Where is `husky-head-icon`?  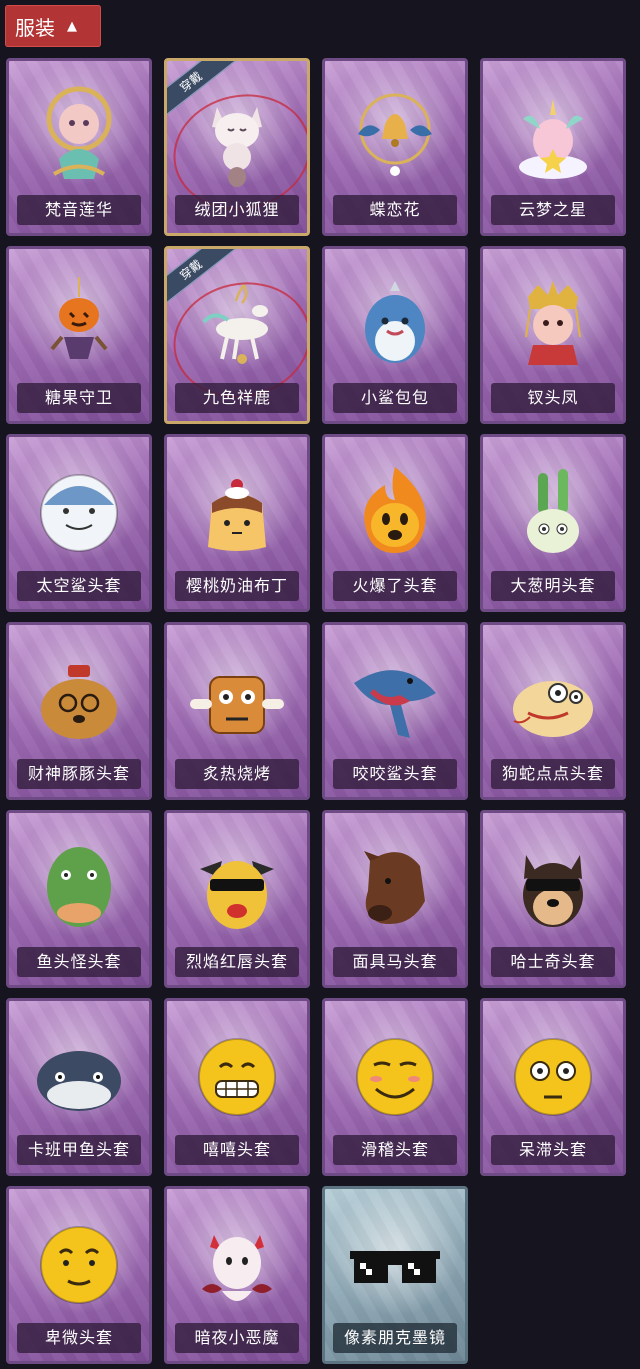
husky-head-icon is located at coordinates (553, 886).